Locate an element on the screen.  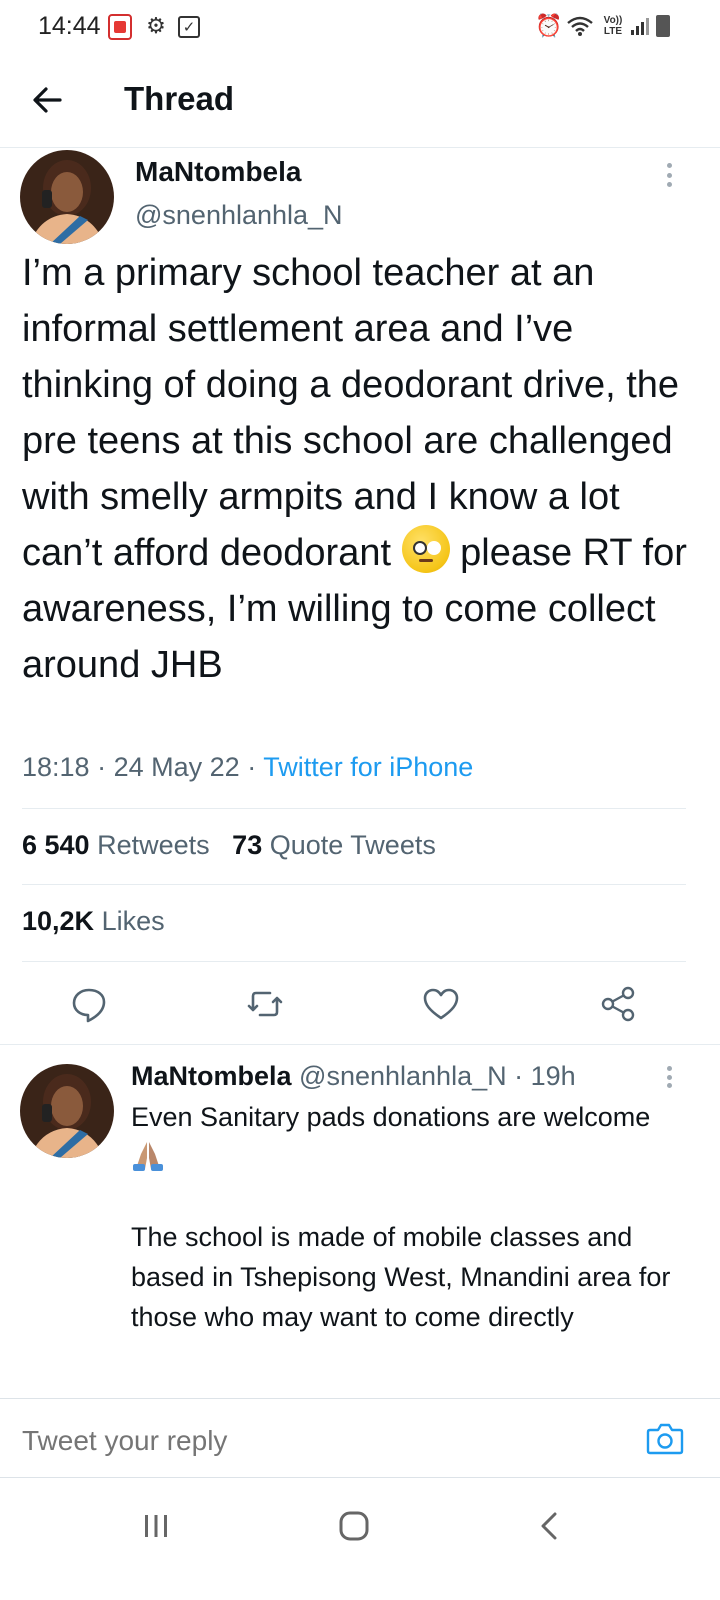
reply-text-line1: Even Sanitary pads donations are welcome is located at coordinates (394, 1117).